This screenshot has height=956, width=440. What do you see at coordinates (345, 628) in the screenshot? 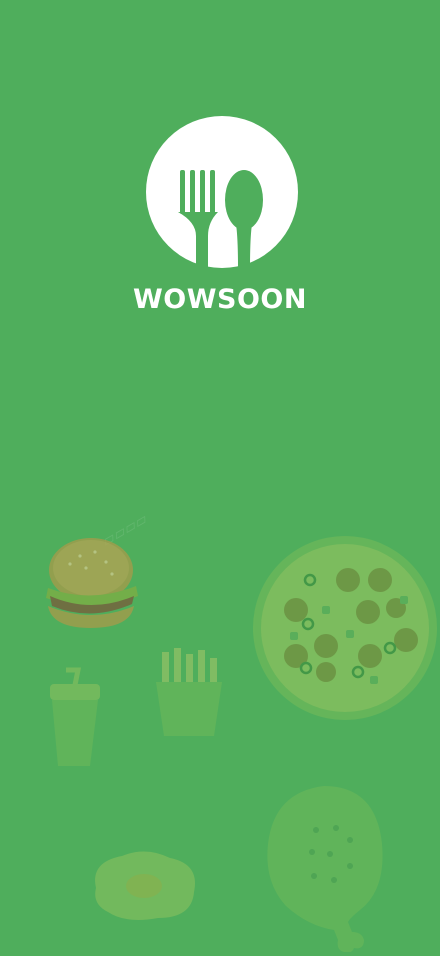
I see `pizza-icon` at bounding box center [345, 628].